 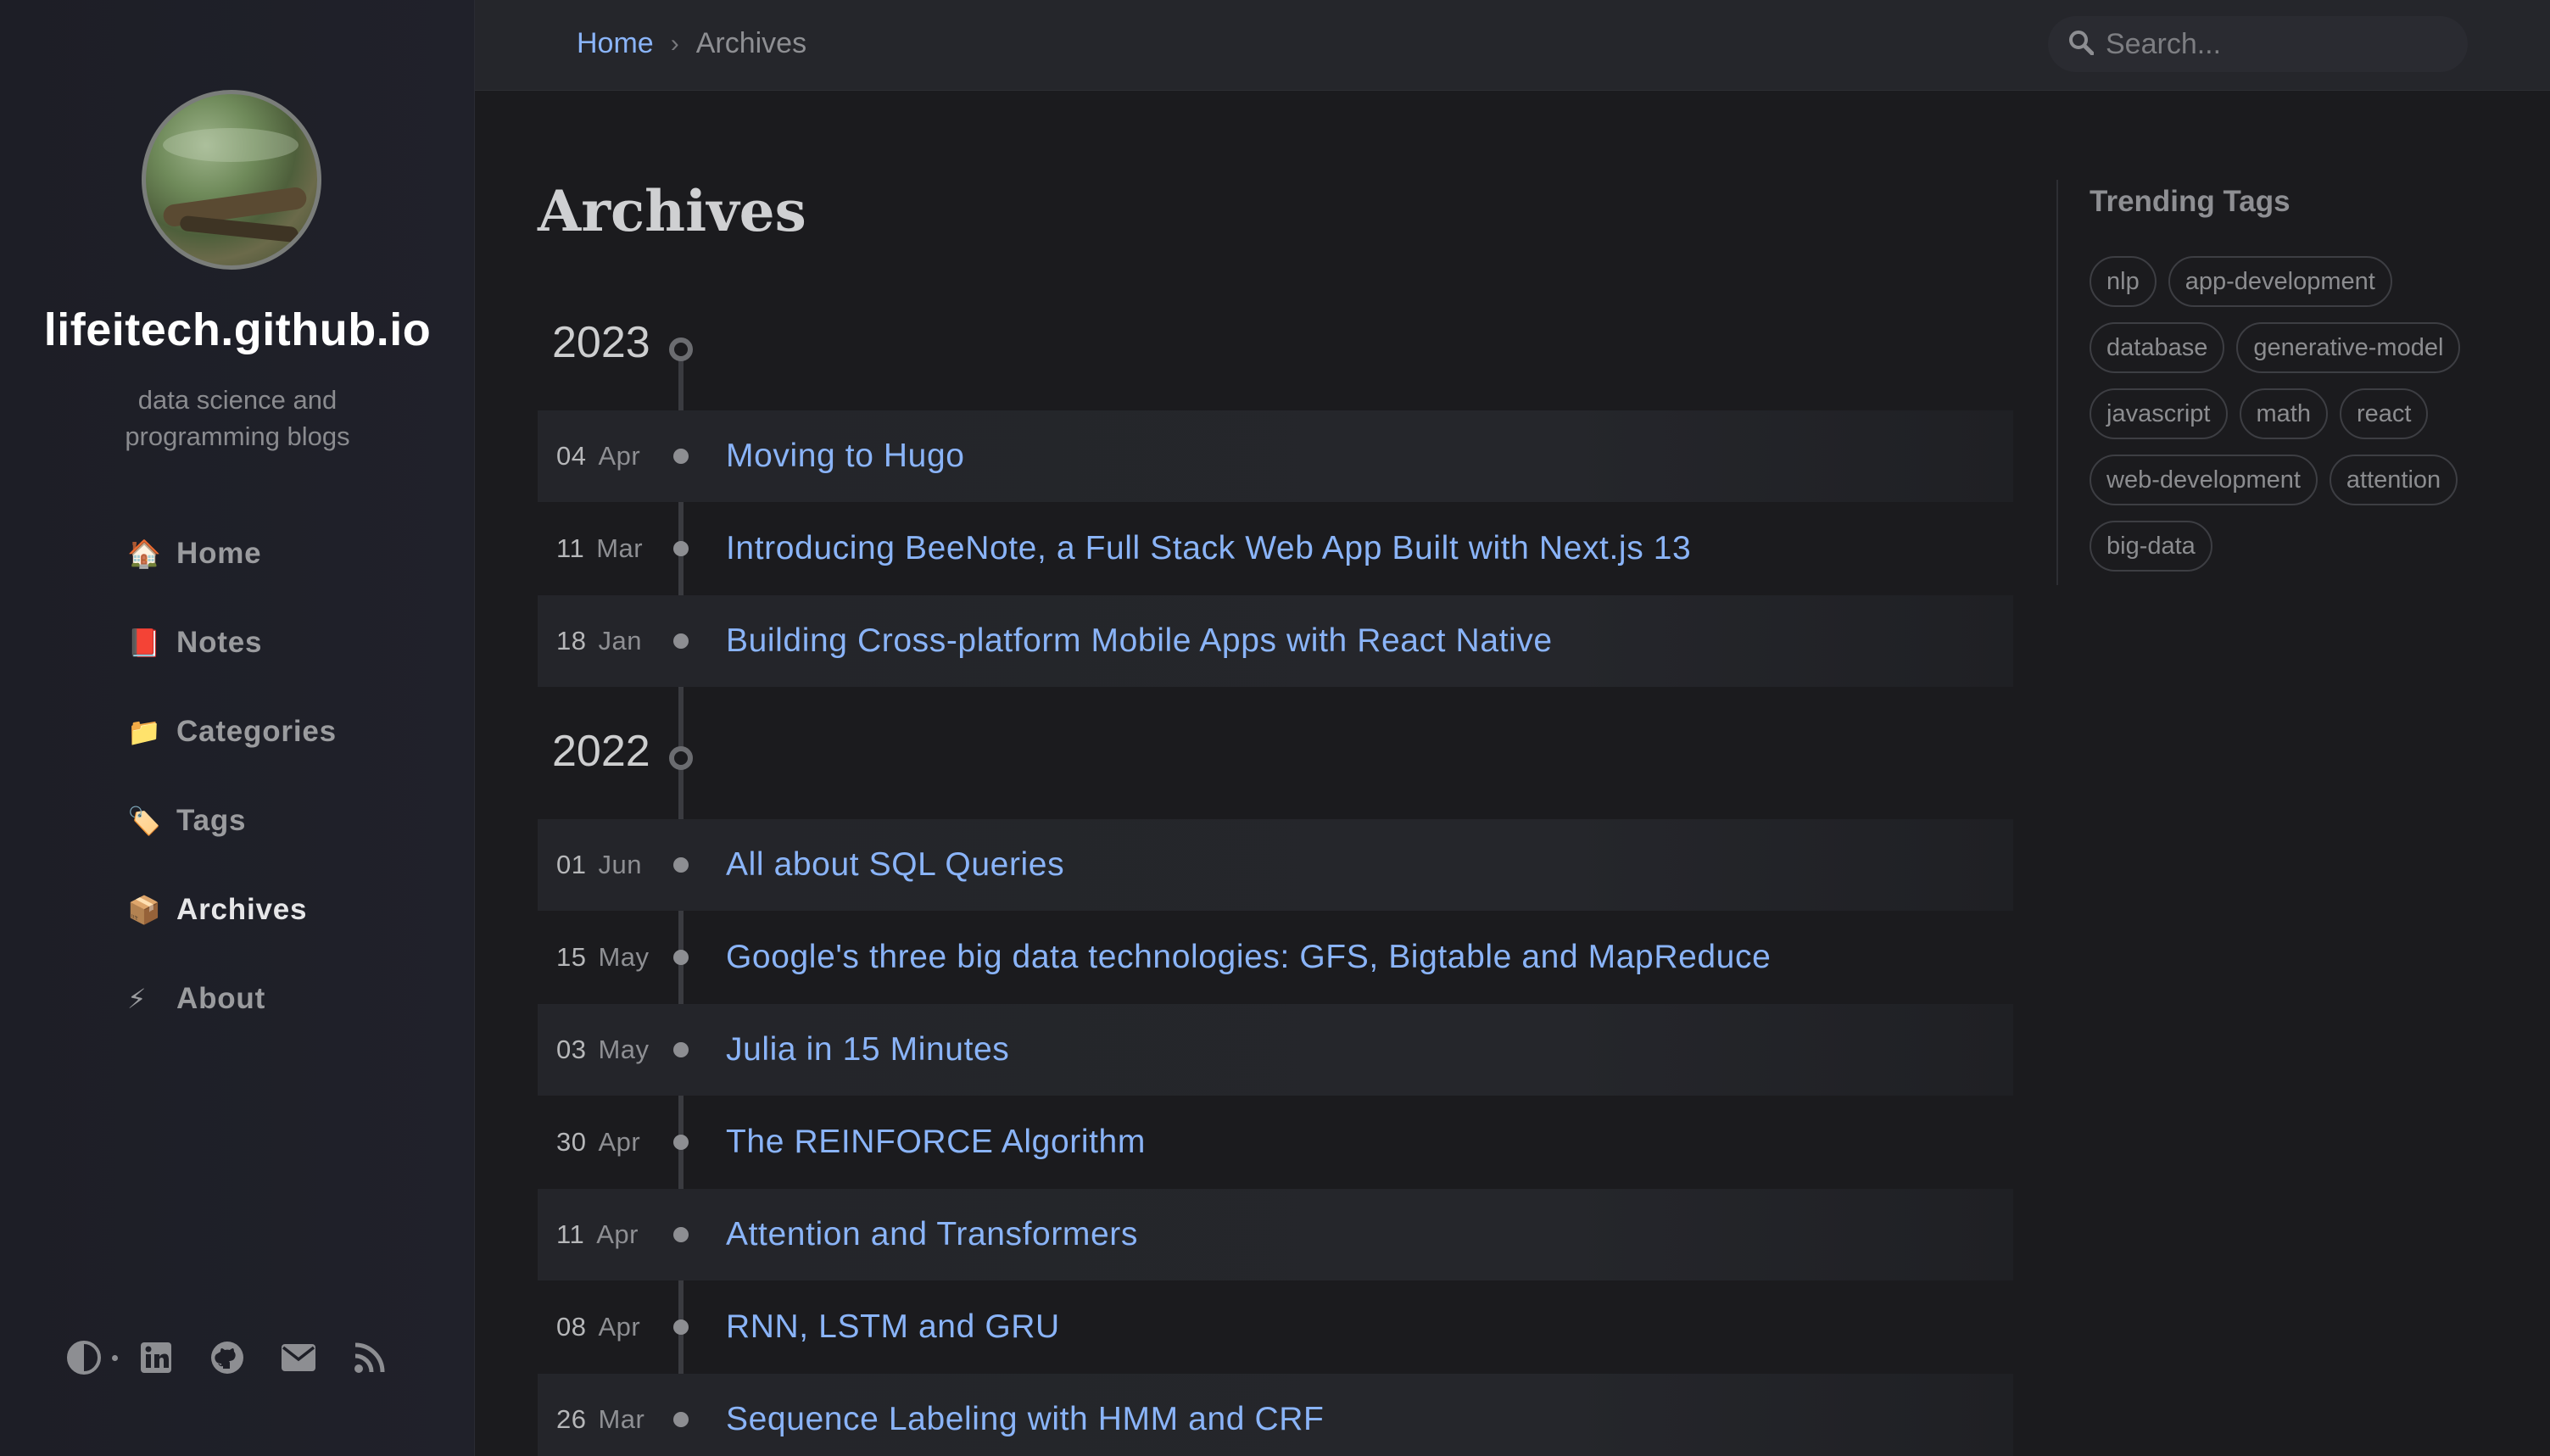 I want to click on theme-toggle-icon, so click(x=84, y=1357).